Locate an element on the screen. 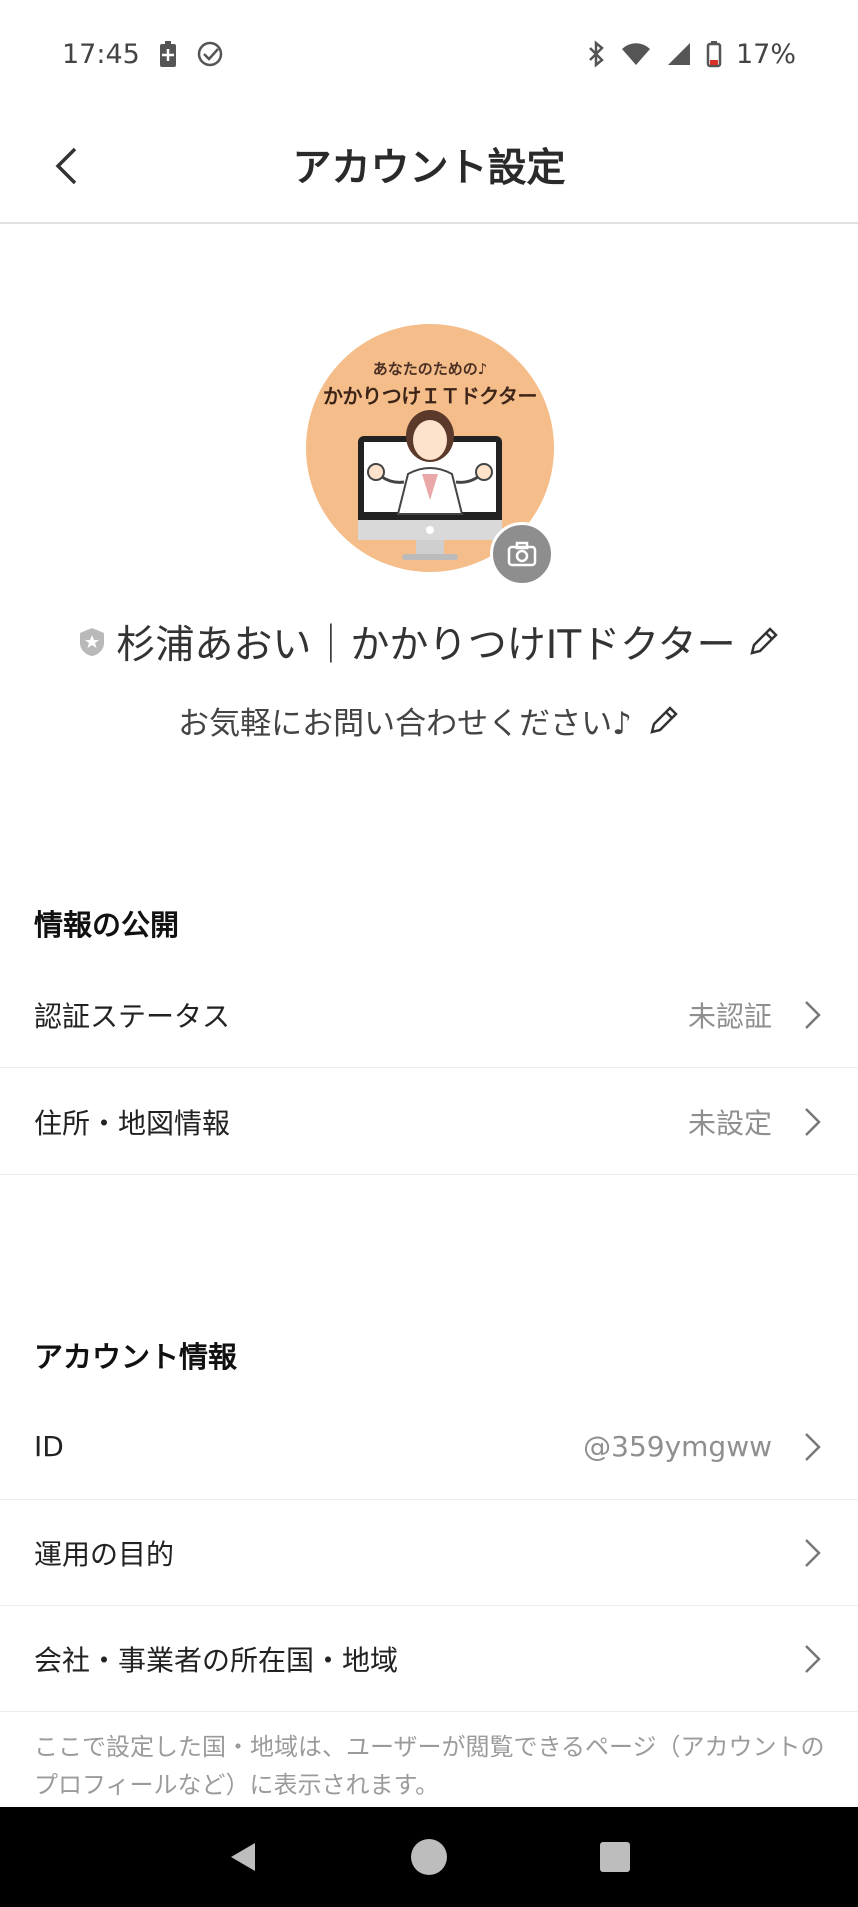 The image size is (858, 1907). wifi-icon is located at coordinates (635, 54).